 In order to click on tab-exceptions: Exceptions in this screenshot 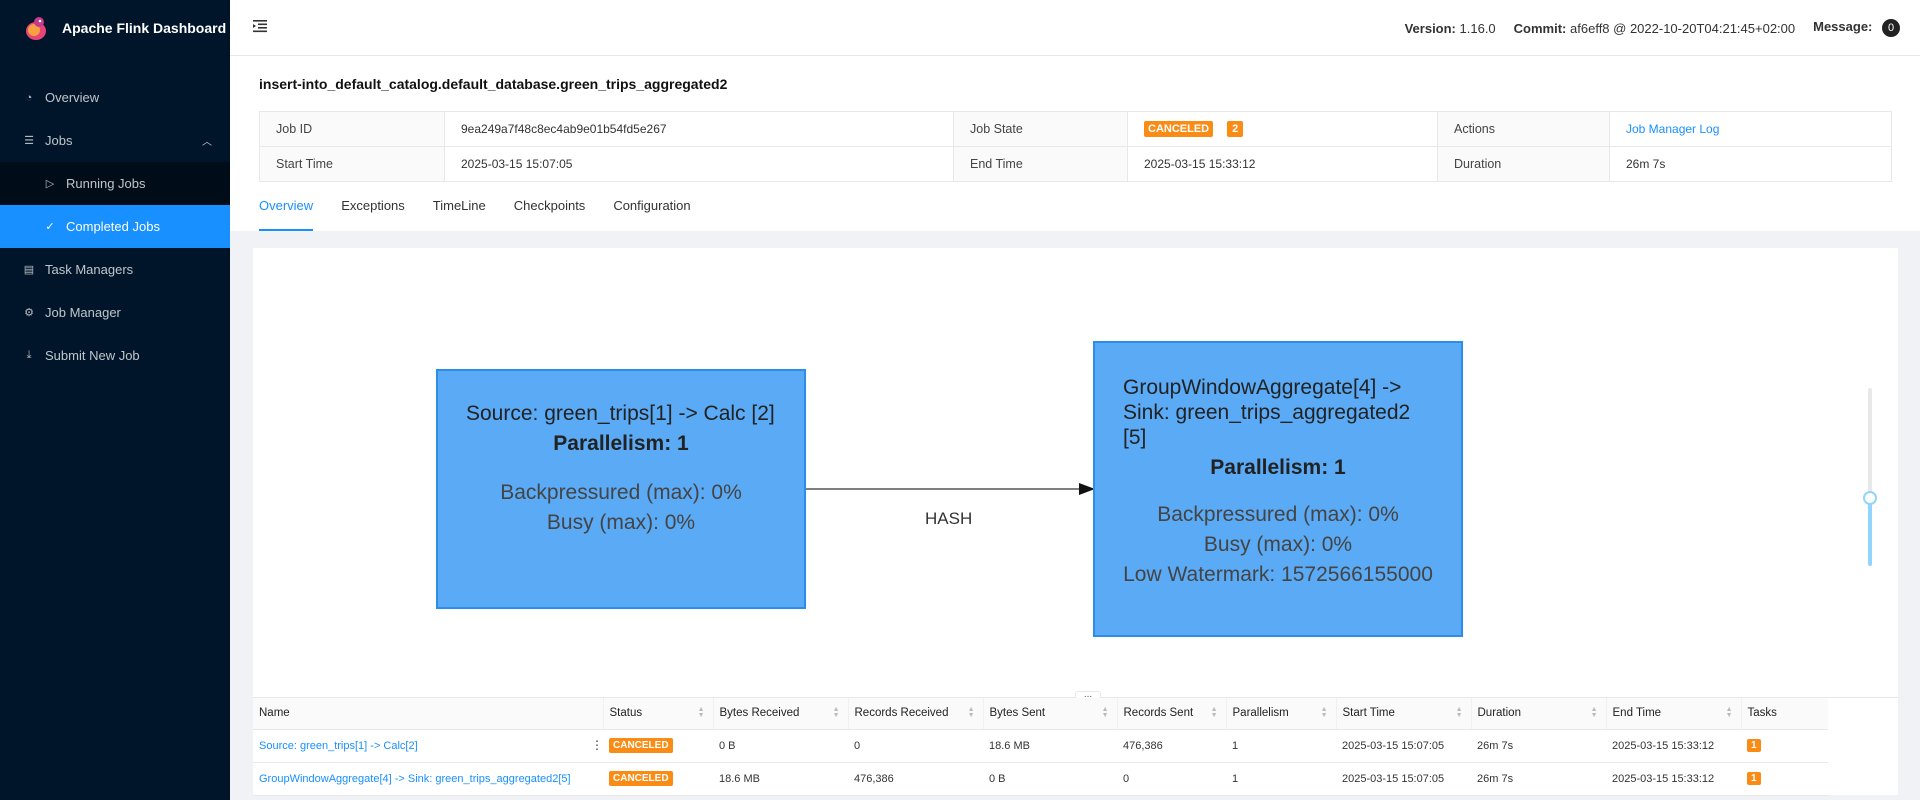, I will do `click(373, 212)`.